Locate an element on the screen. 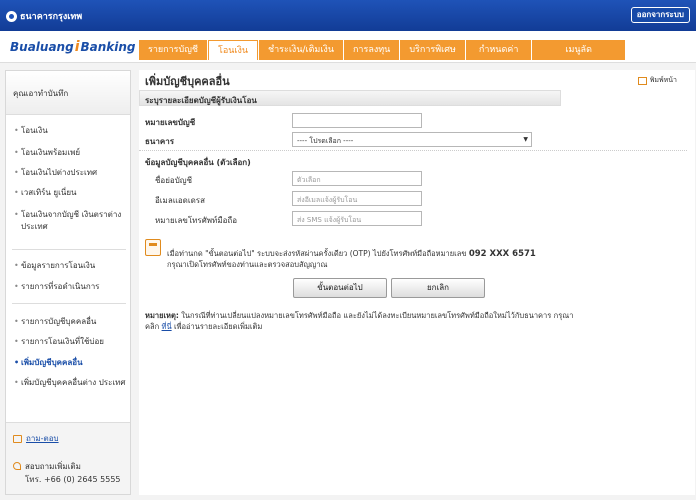 The image size is (696, 500). bank-logo-icon is located at coordinates (11, 16).